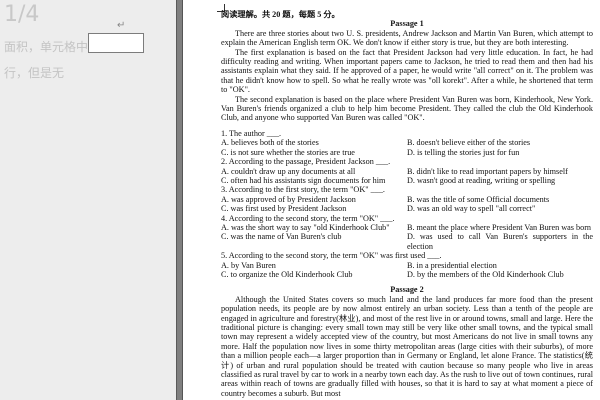 This screenshot has height=400, width=600. I want to click on question: 1. The author ___., so click(251, 133).